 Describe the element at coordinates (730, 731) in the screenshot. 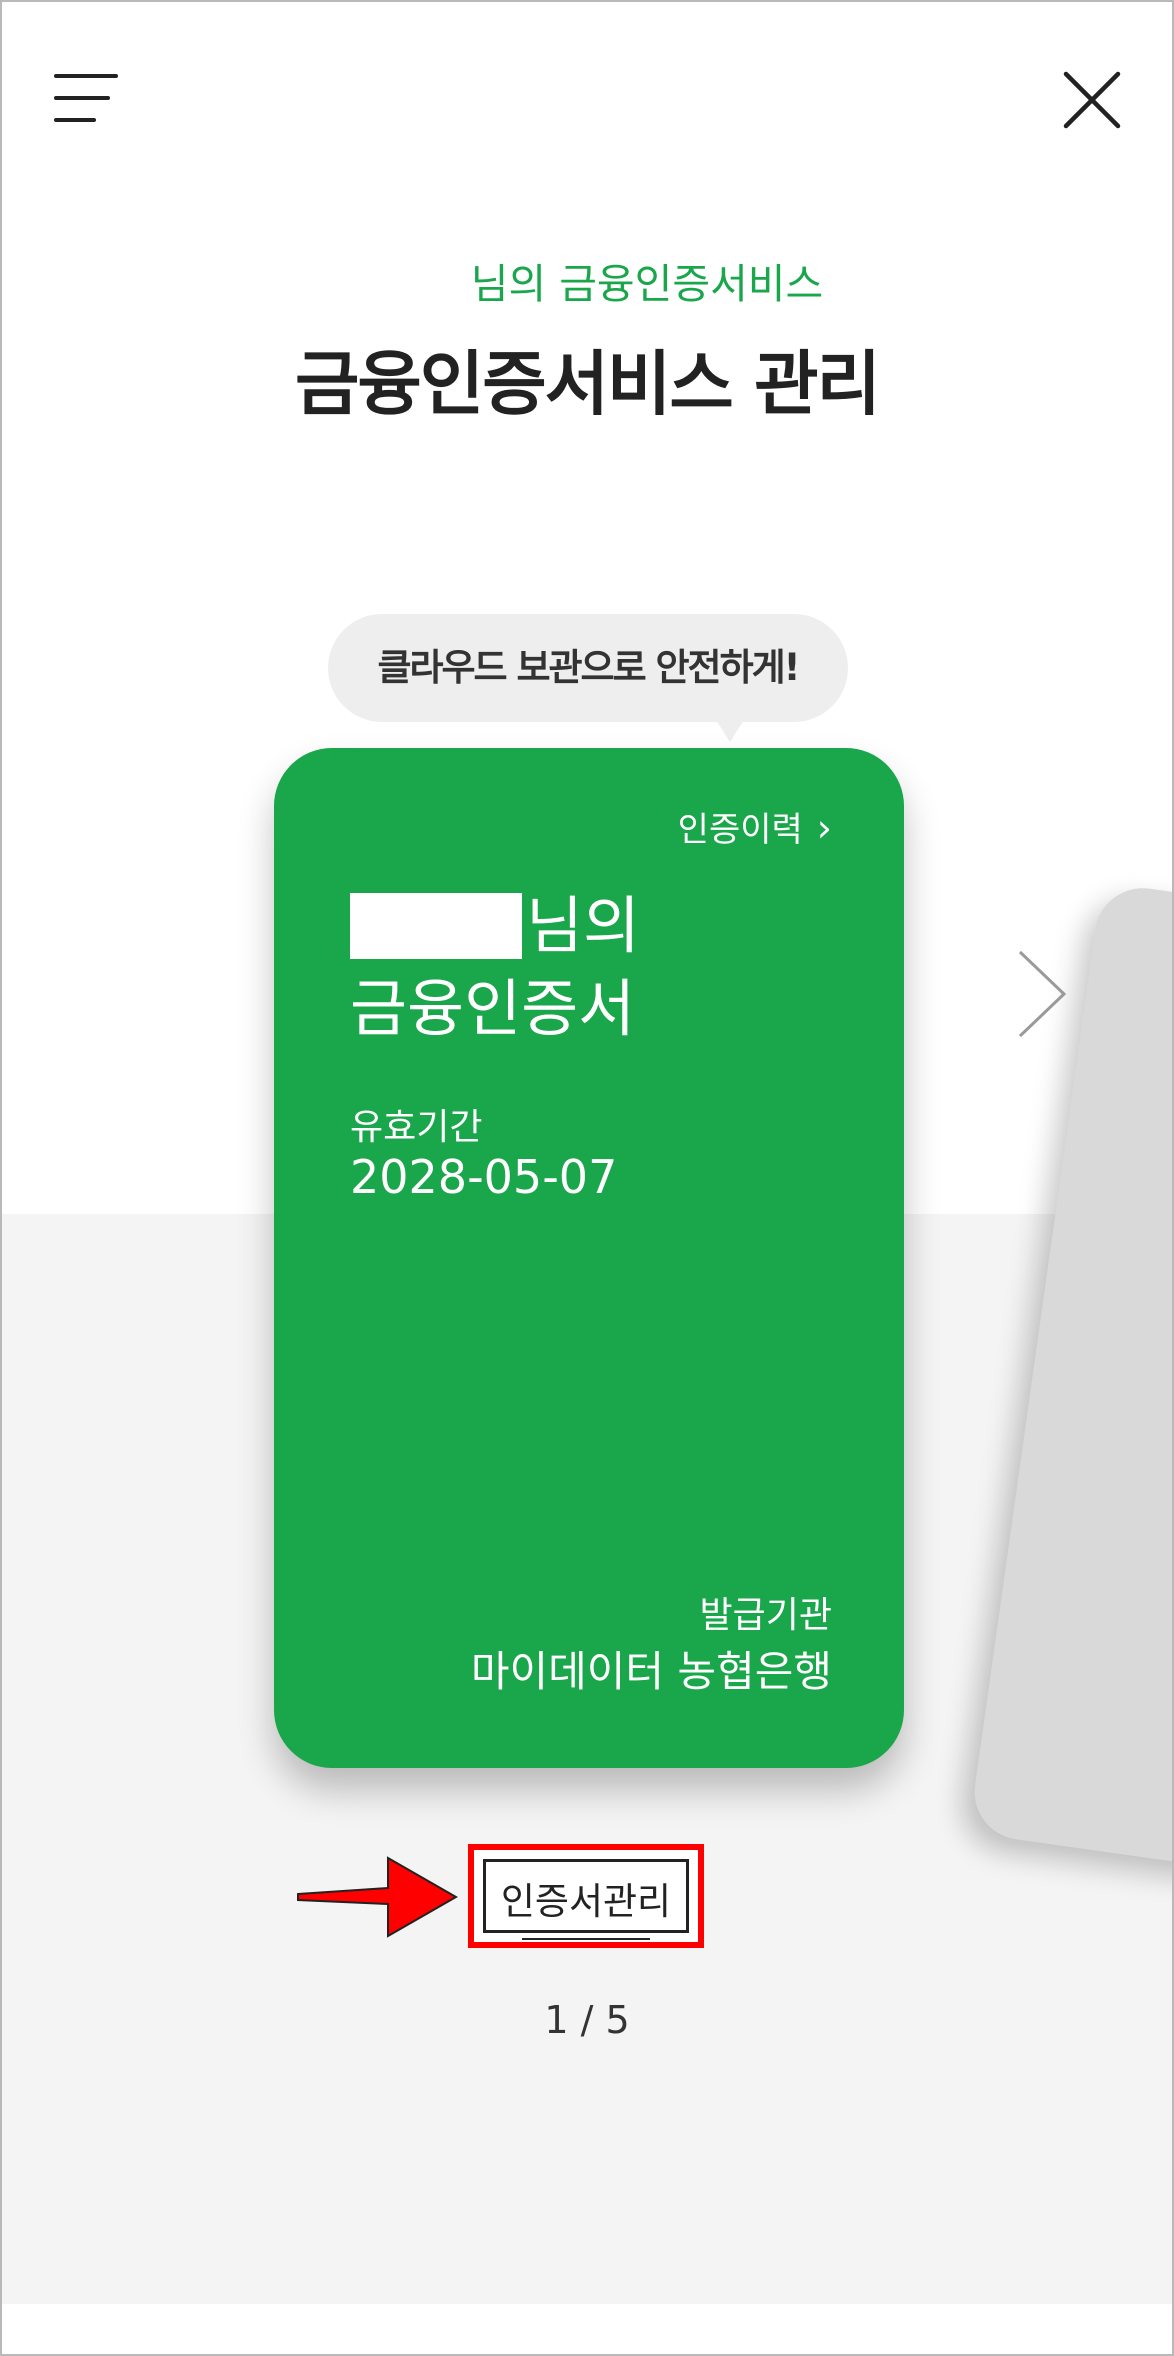

I see `promo-bubble-tail` at that location.